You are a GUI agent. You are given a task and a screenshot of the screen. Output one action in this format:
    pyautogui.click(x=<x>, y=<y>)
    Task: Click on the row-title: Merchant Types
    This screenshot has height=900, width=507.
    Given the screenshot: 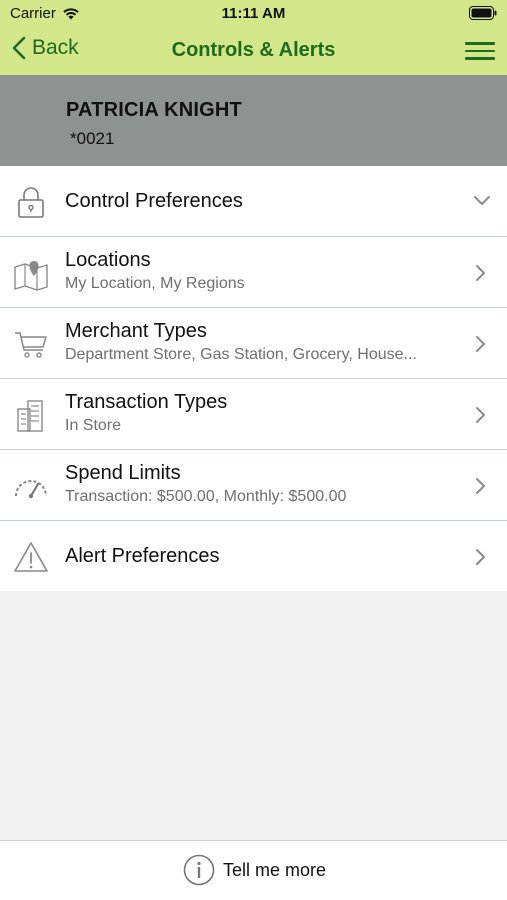 What is the action you would take?
    pyautogui.click(x=136, y=331)
    